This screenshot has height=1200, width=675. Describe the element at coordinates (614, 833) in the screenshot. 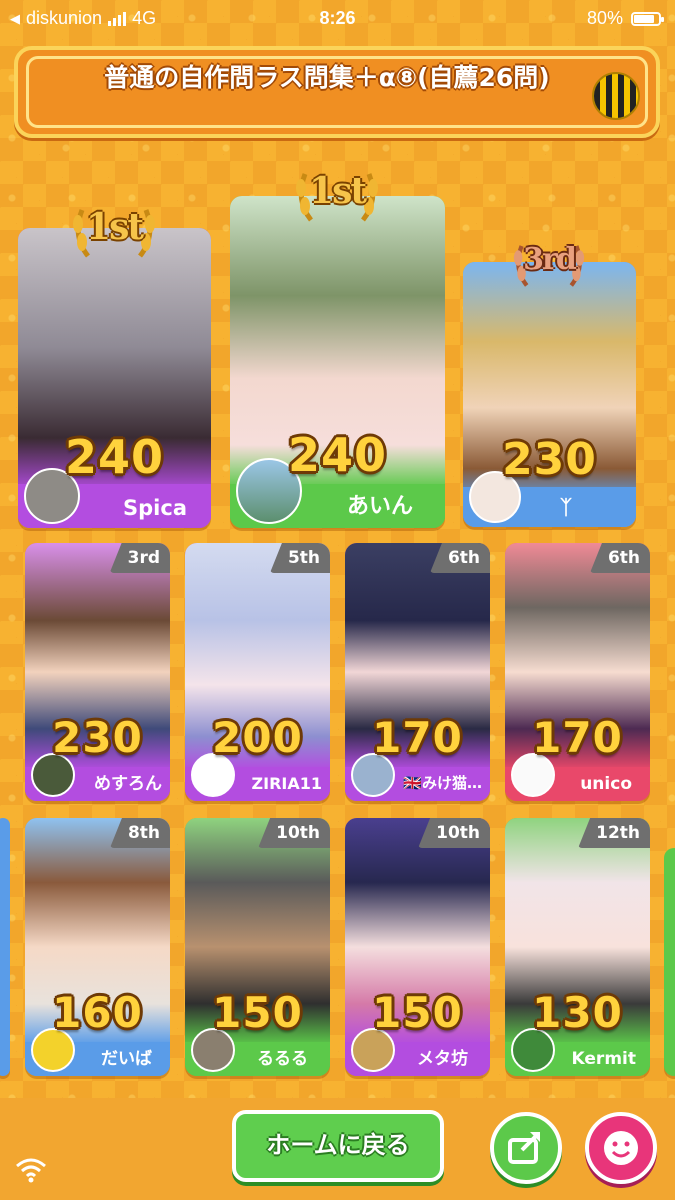

I see `rank-tab: 12th` at that location.